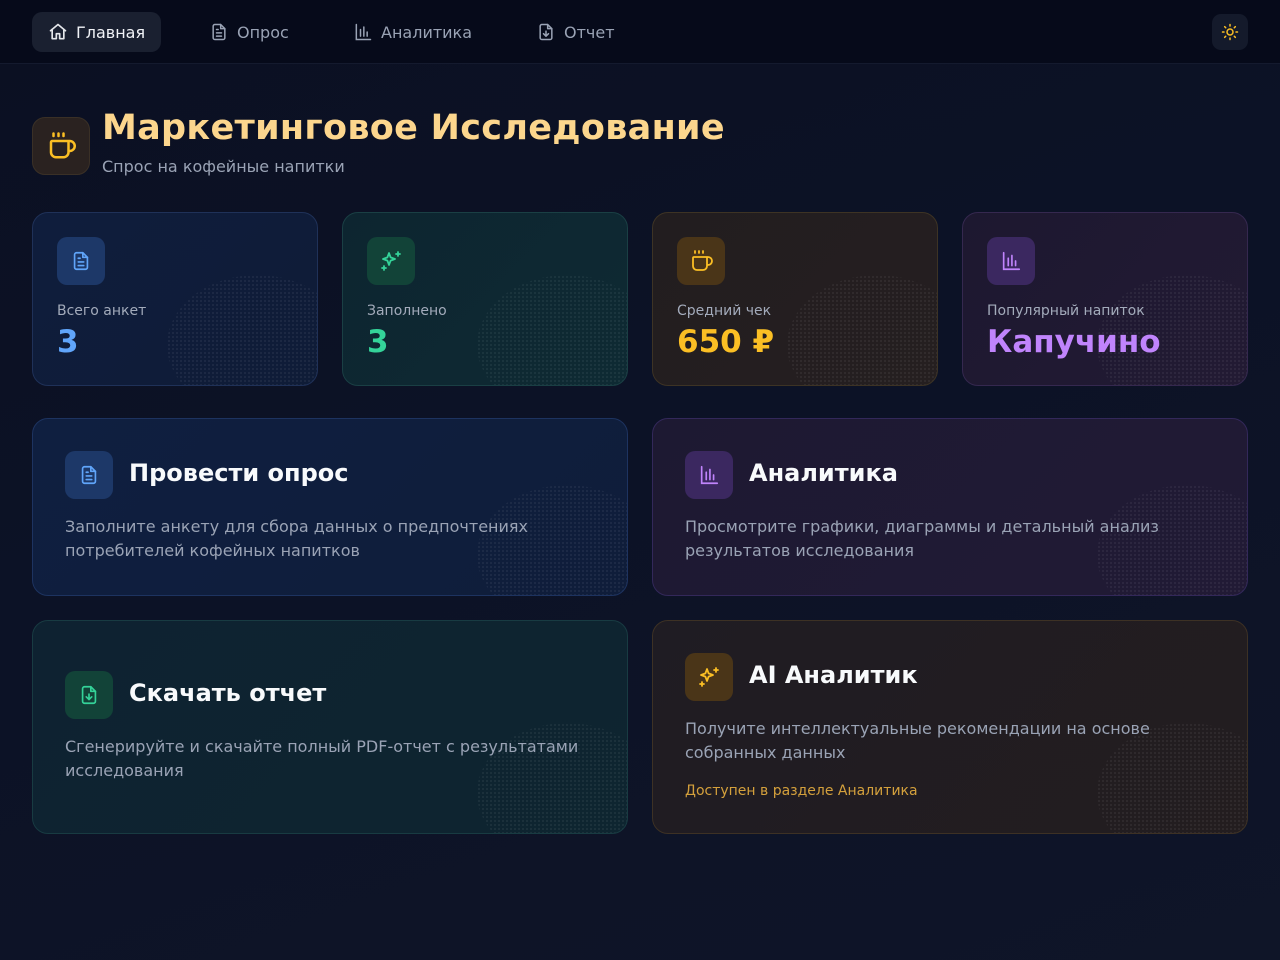 The width and height of the screenshot is (1280, 960). What do you see at coordinates (724, 311) in the screenshot?
I see `stat-label: Средний чек` at bounding box center [724, 311].